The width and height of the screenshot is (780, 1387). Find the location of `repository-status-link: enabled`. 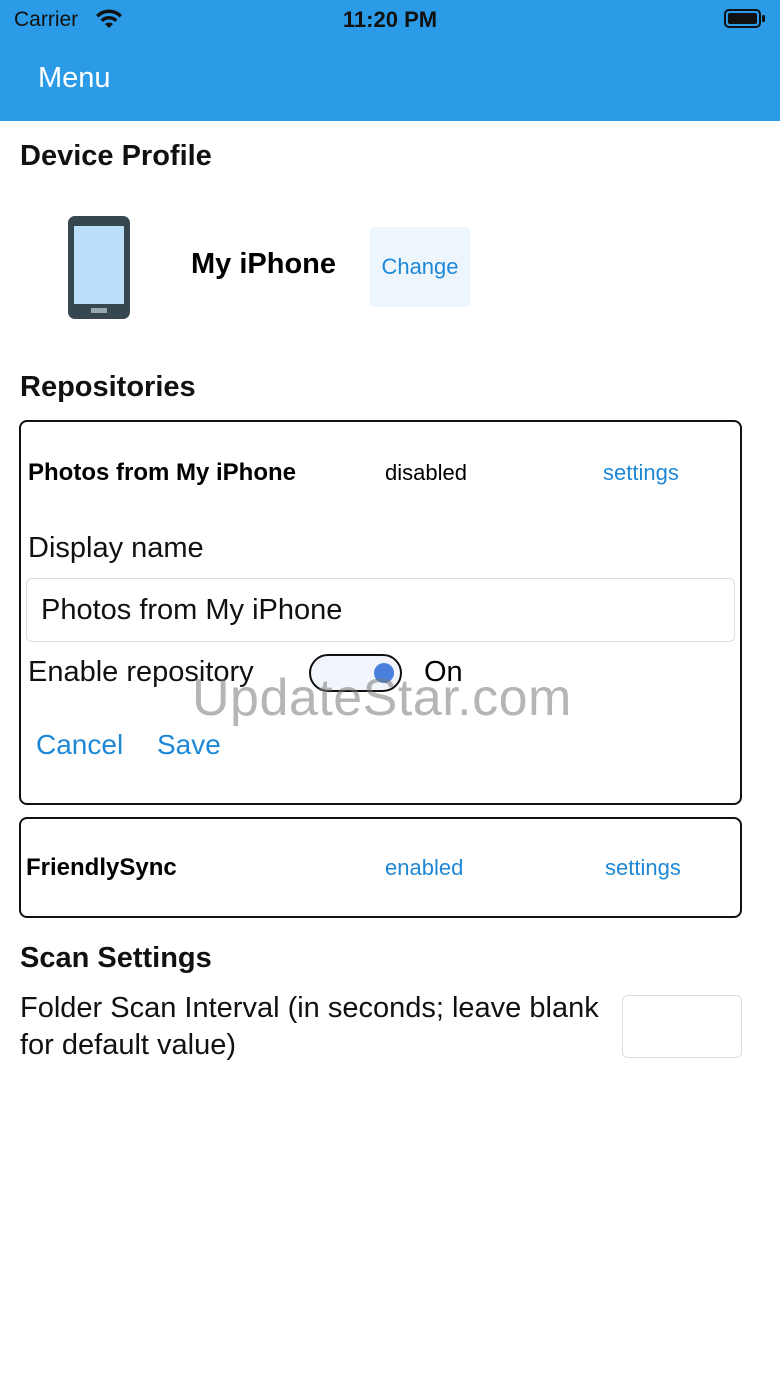

repository-status-link: enabled is located at coordinates (424, 868).